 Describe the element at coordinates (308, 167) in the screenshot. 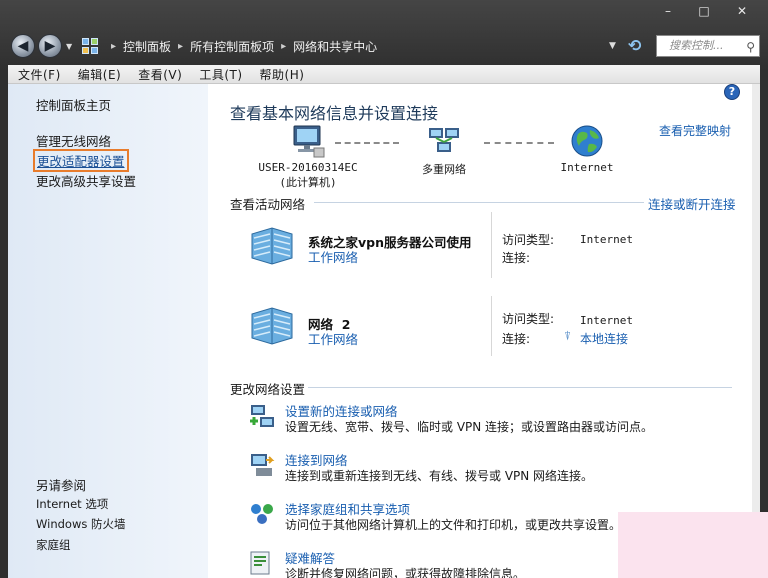

I see `map-computer-name: USER-20160314EC` at that location.